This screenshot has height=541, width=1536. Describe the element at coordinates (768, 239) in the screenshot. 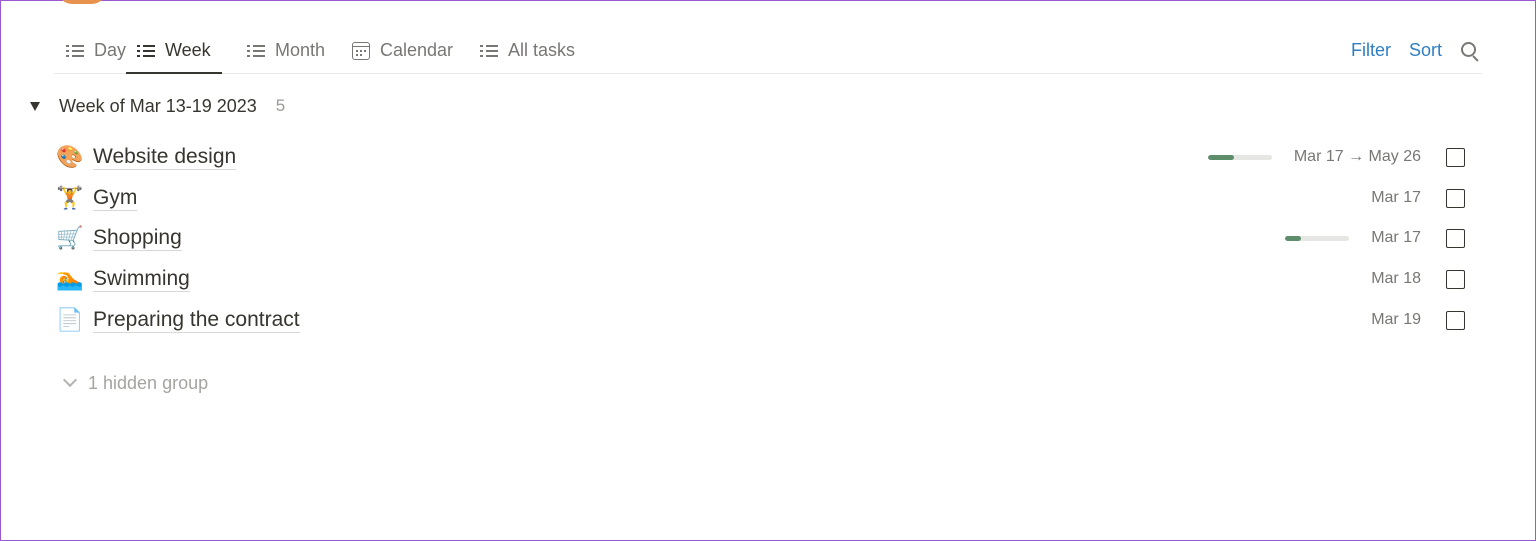

I see `task-row: 🛒 Shopping Mar 17` at that location.